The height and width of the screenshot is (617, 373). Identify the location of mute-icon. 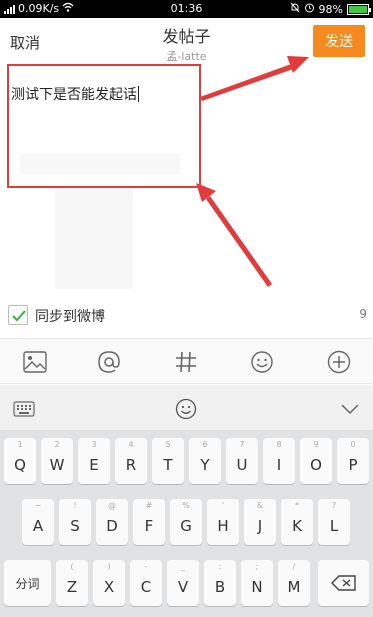
(295, 9).